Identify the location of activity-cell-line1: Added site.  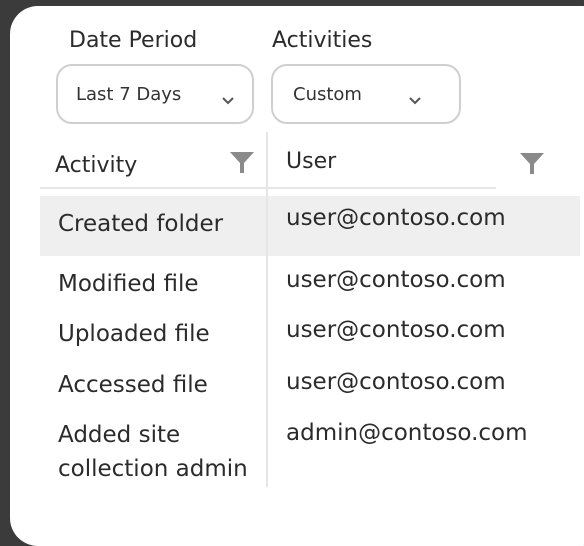
(119, 435).